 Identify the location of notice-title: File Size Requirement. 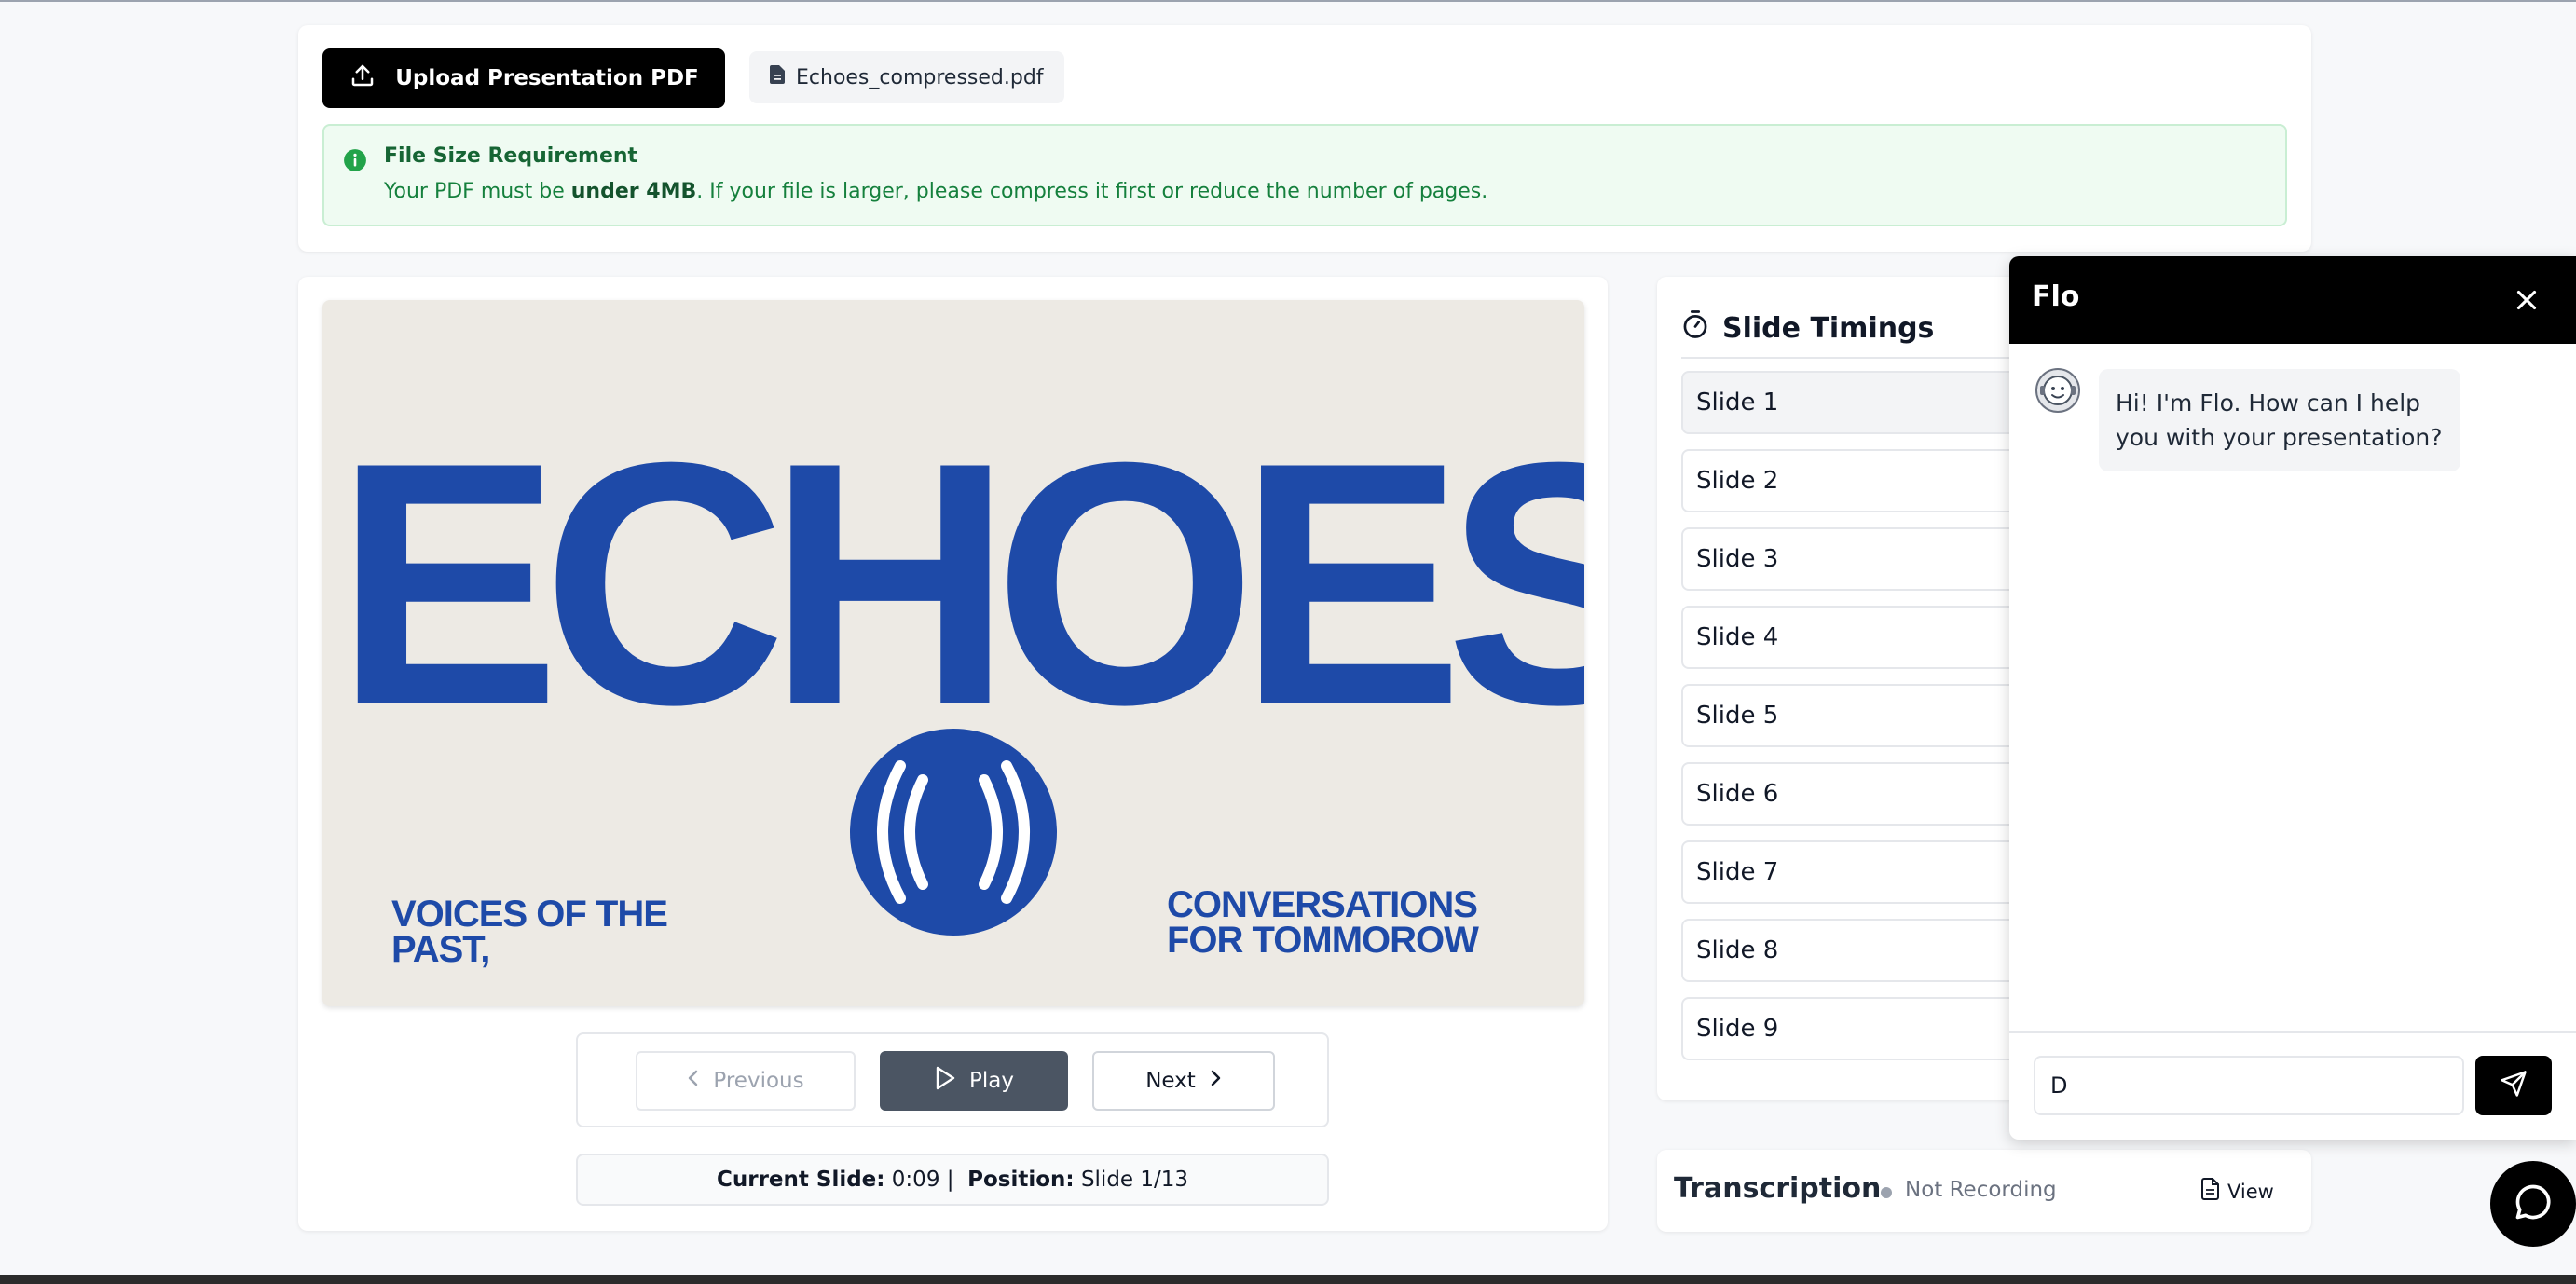
(511, 156).